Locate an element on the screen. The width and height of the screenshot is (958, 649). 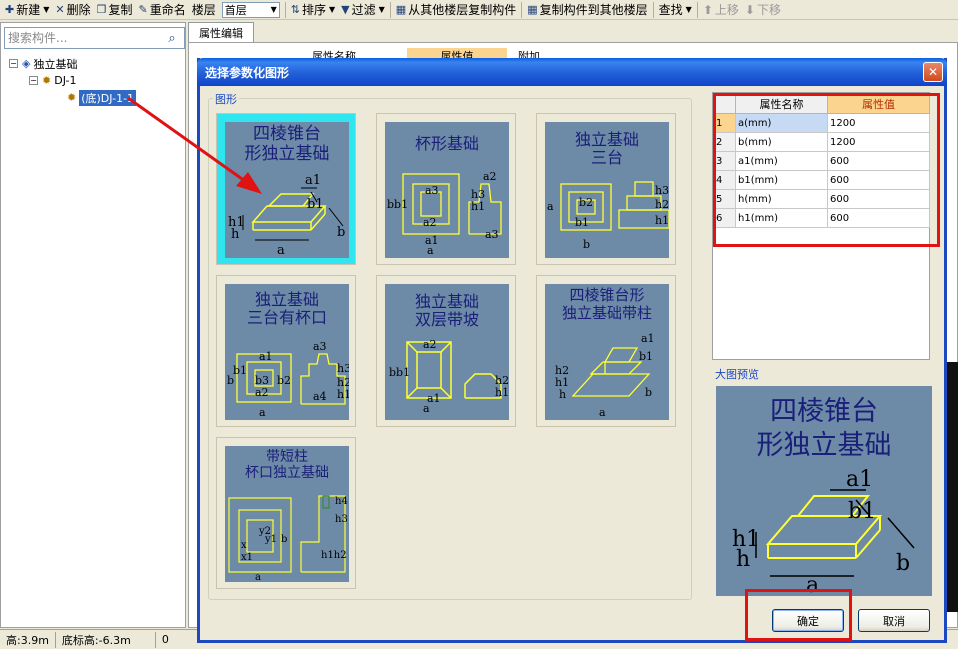
table-row: 2 b(mm) 1200 is located at coordinates (821, 142).